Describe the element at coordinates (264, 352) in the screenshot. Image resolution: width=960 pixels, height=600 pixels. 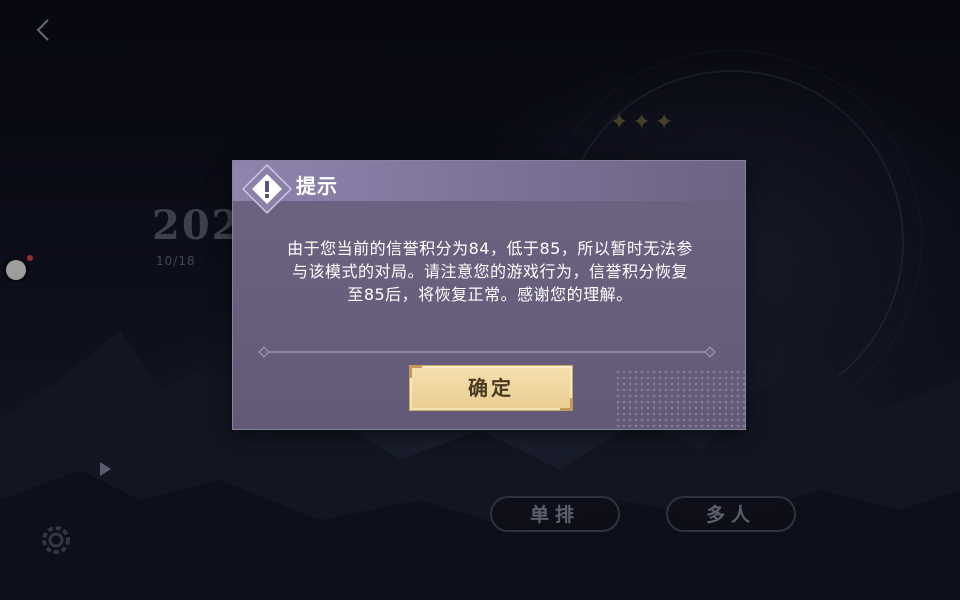
I see `divider-end-left` at that location.